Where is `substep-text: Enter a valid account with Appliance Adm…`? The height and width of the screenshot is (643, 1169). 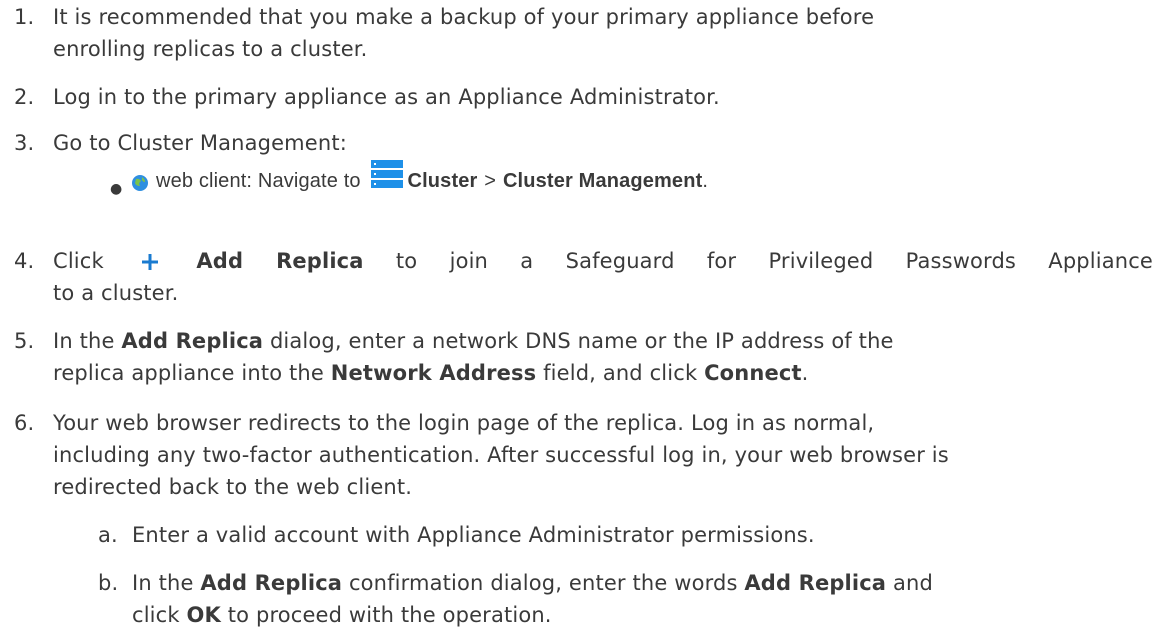 substep-text: Enter a valid account with Appliance Adm… is located at coordinates (473, 535).